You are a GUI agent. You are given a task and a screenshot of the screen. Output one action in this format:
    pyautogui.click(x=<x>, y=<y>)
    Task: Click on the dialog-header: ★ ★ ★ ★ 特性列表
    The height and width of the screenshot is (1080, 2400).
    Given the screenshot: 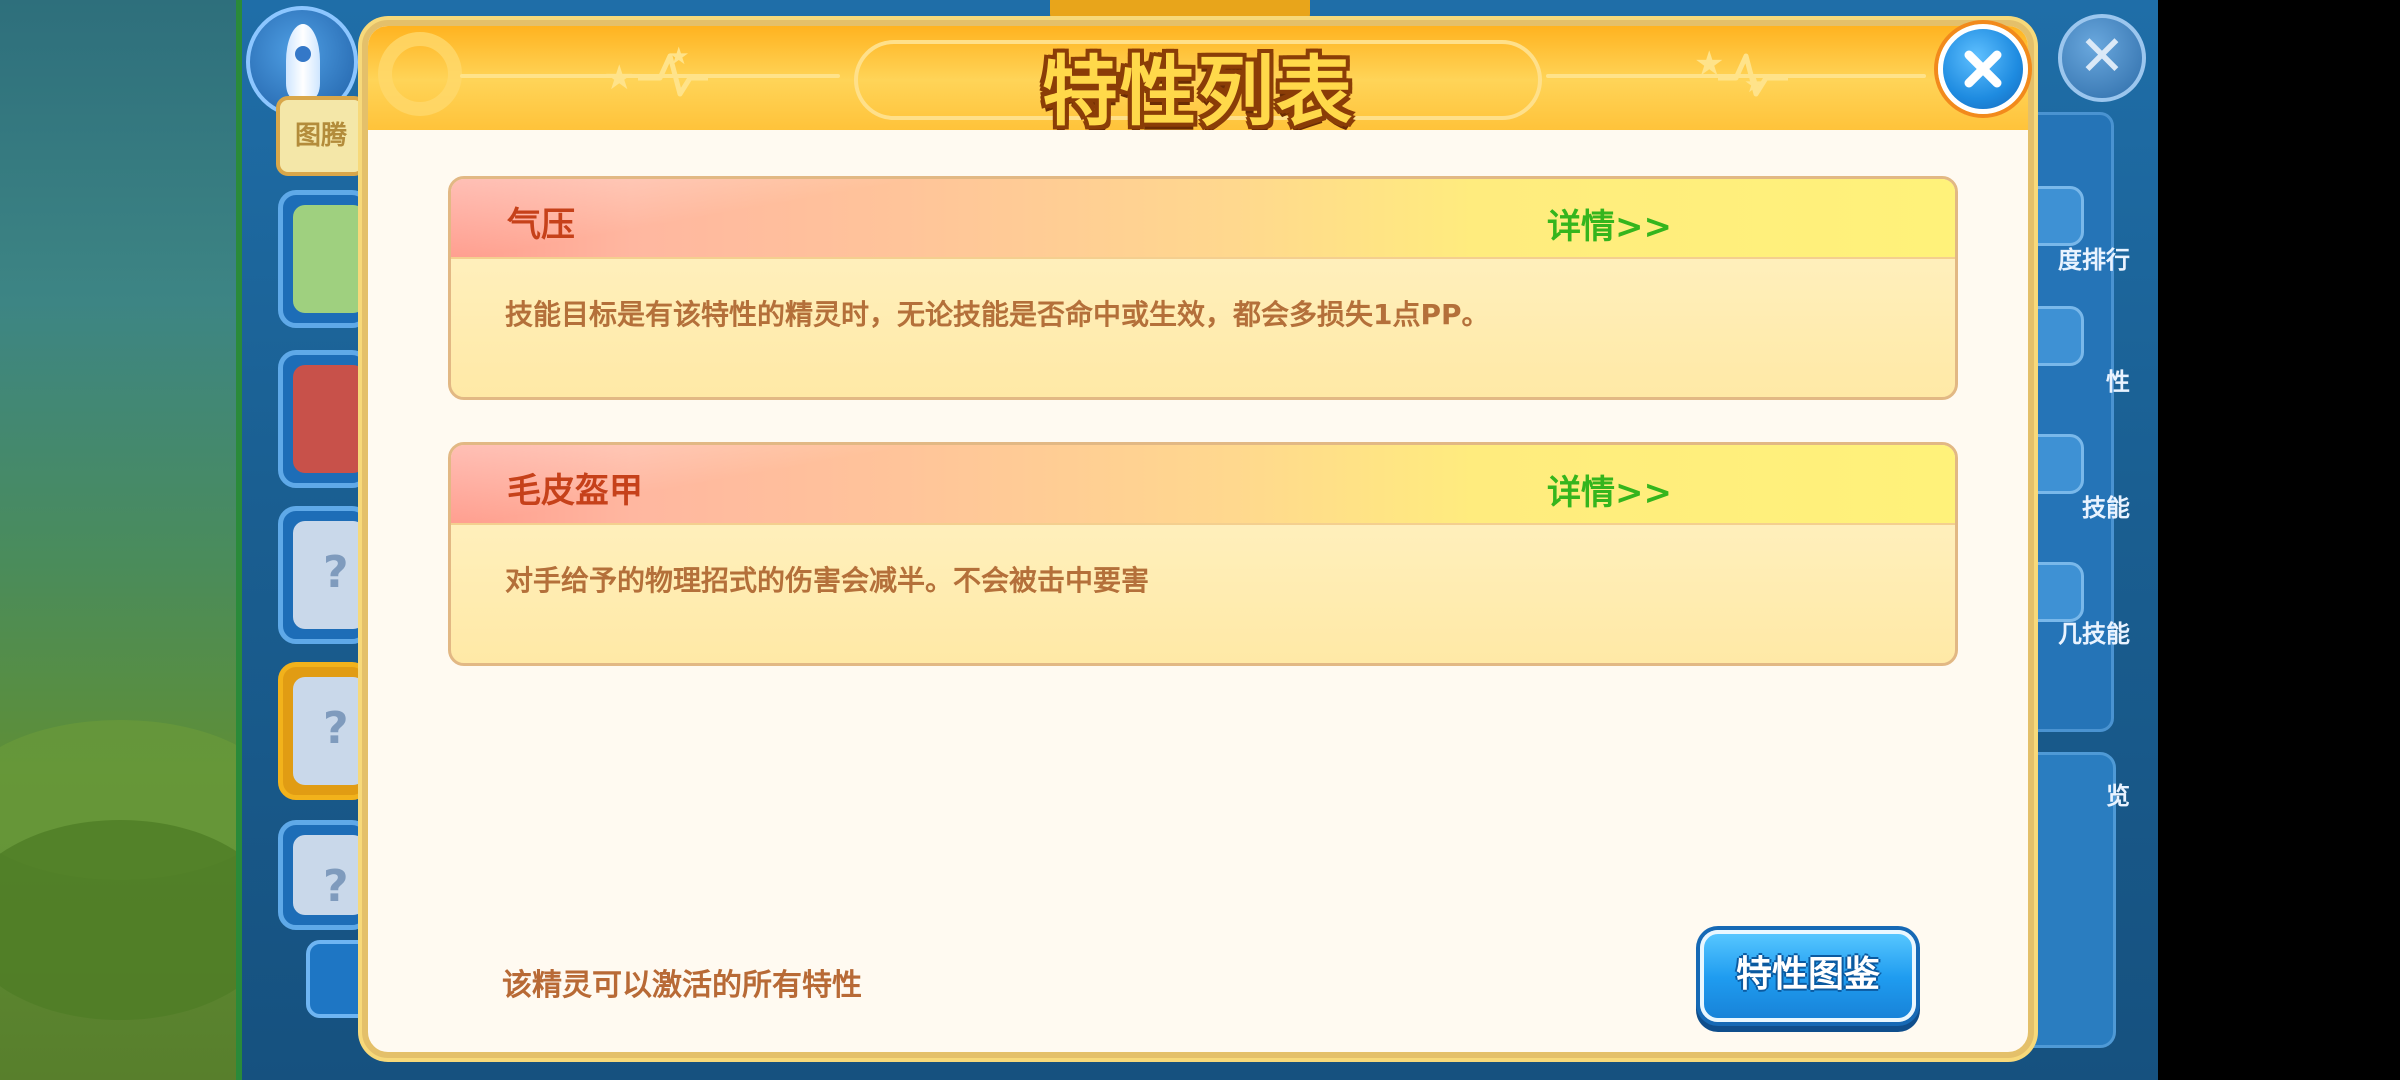 What is the action you would take?
    pyautogui.click(x=1198, y=78)
    